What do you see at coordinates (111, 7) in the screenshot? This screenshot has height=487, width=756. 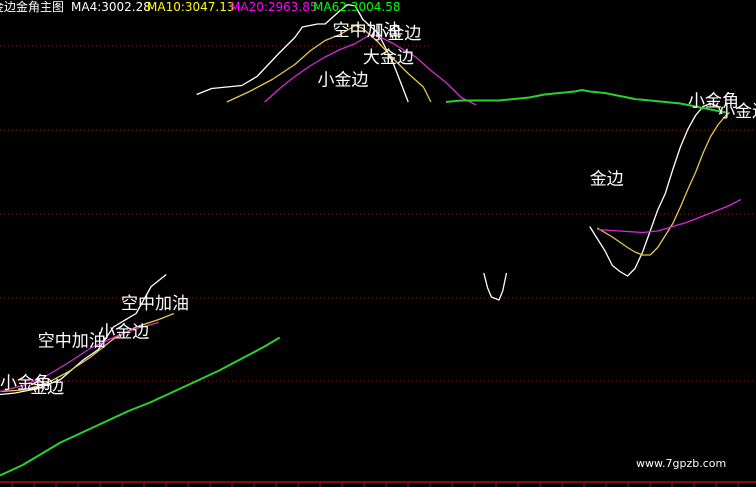 I see `header-ma4-label: MA4:3002.28` at bounding box center [111, 7].